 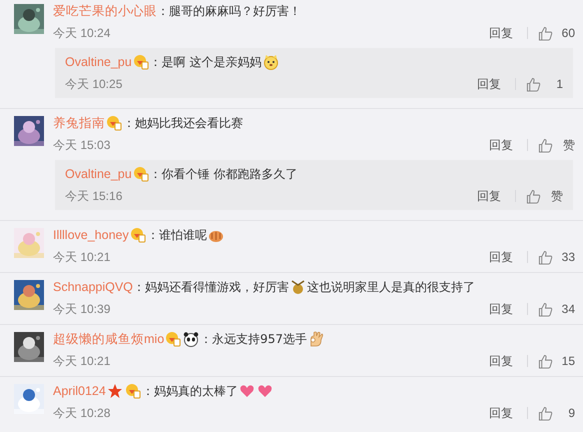 I want to click on comment-text: 这也说明家里人是真的很支持了, so click(x=390, y=287).